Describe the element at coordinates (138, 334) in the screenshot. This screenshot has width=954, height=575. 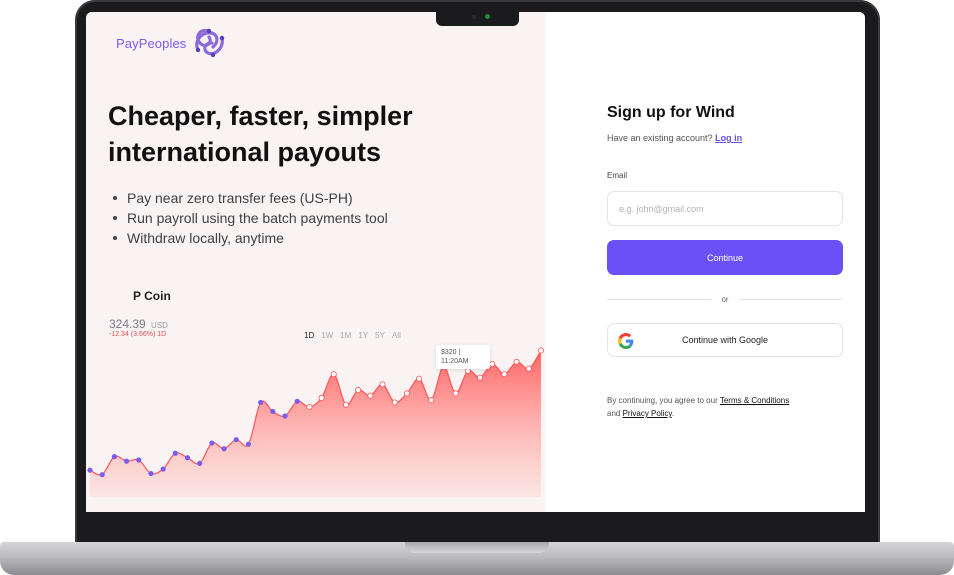
I see `coin-change: -12.34 (3.66%) 1D` at that location.